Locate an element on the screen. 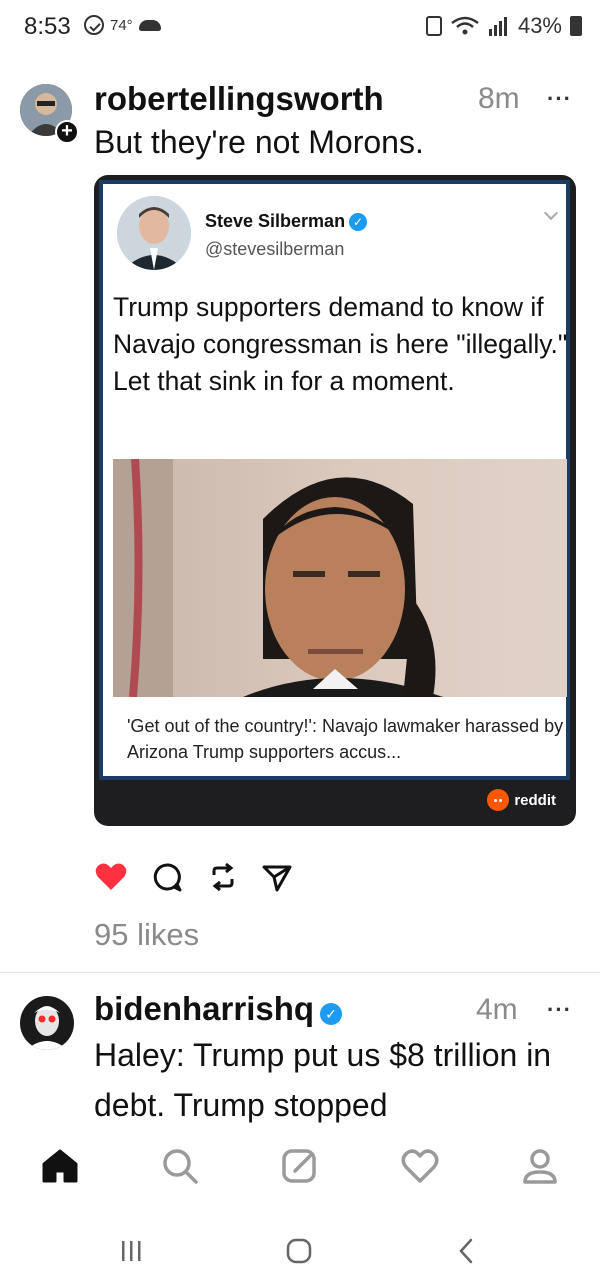 Image resolution: width=600 pixels, height=1286 pixels. compose-icon is located at coordinates (300, 1166).